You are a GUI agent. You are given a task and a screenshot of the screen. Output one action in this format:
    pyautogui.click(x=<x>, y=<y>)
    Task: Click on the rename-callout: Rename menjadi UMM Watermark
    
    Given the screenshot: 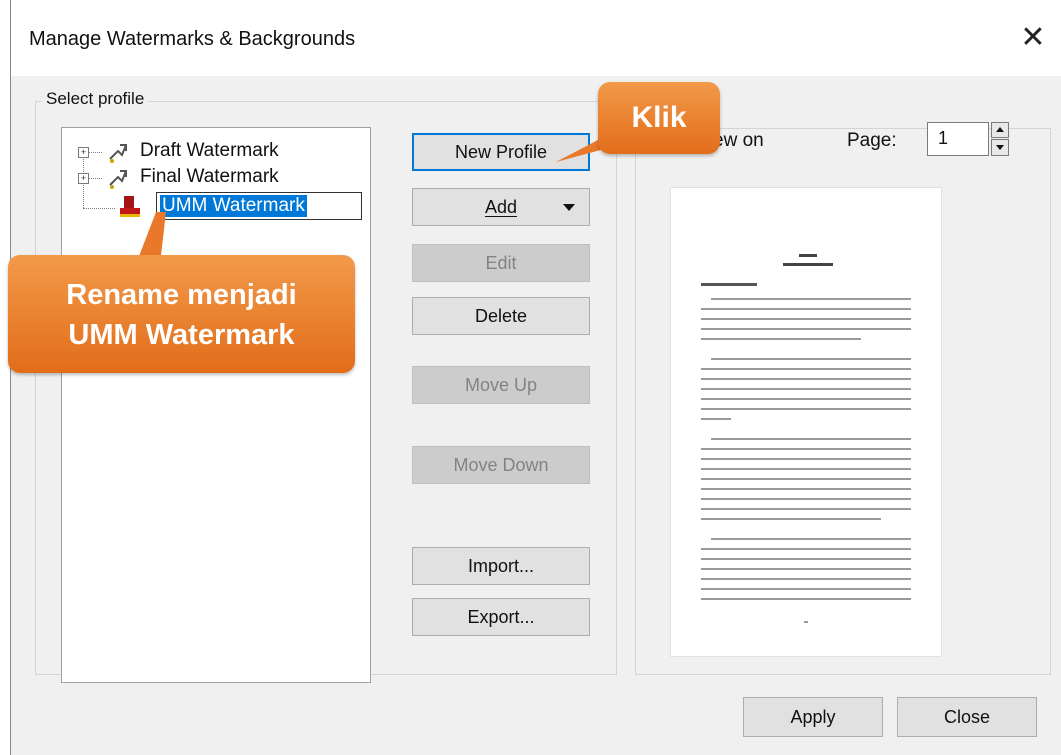 What is the action you would take?
    pyautogui.click(x=181, y=314)
    